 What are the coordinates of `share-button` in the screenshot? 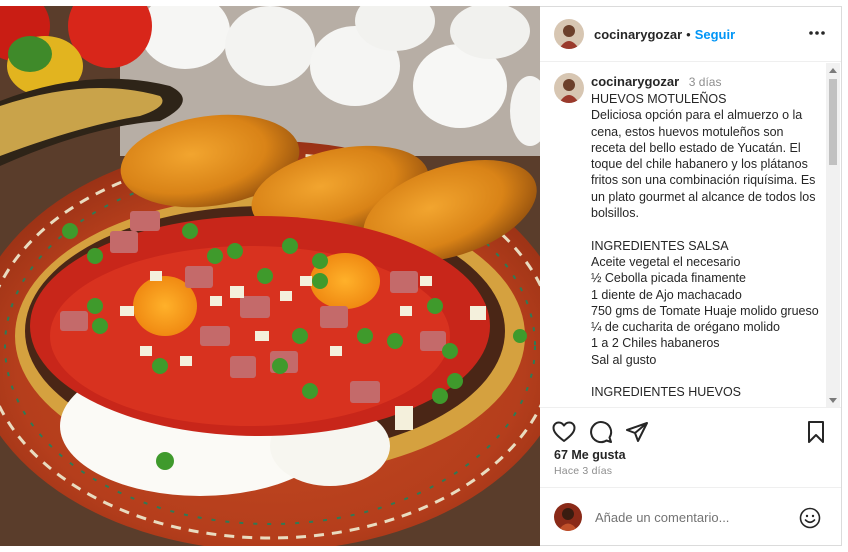 It's located at (637, 432).